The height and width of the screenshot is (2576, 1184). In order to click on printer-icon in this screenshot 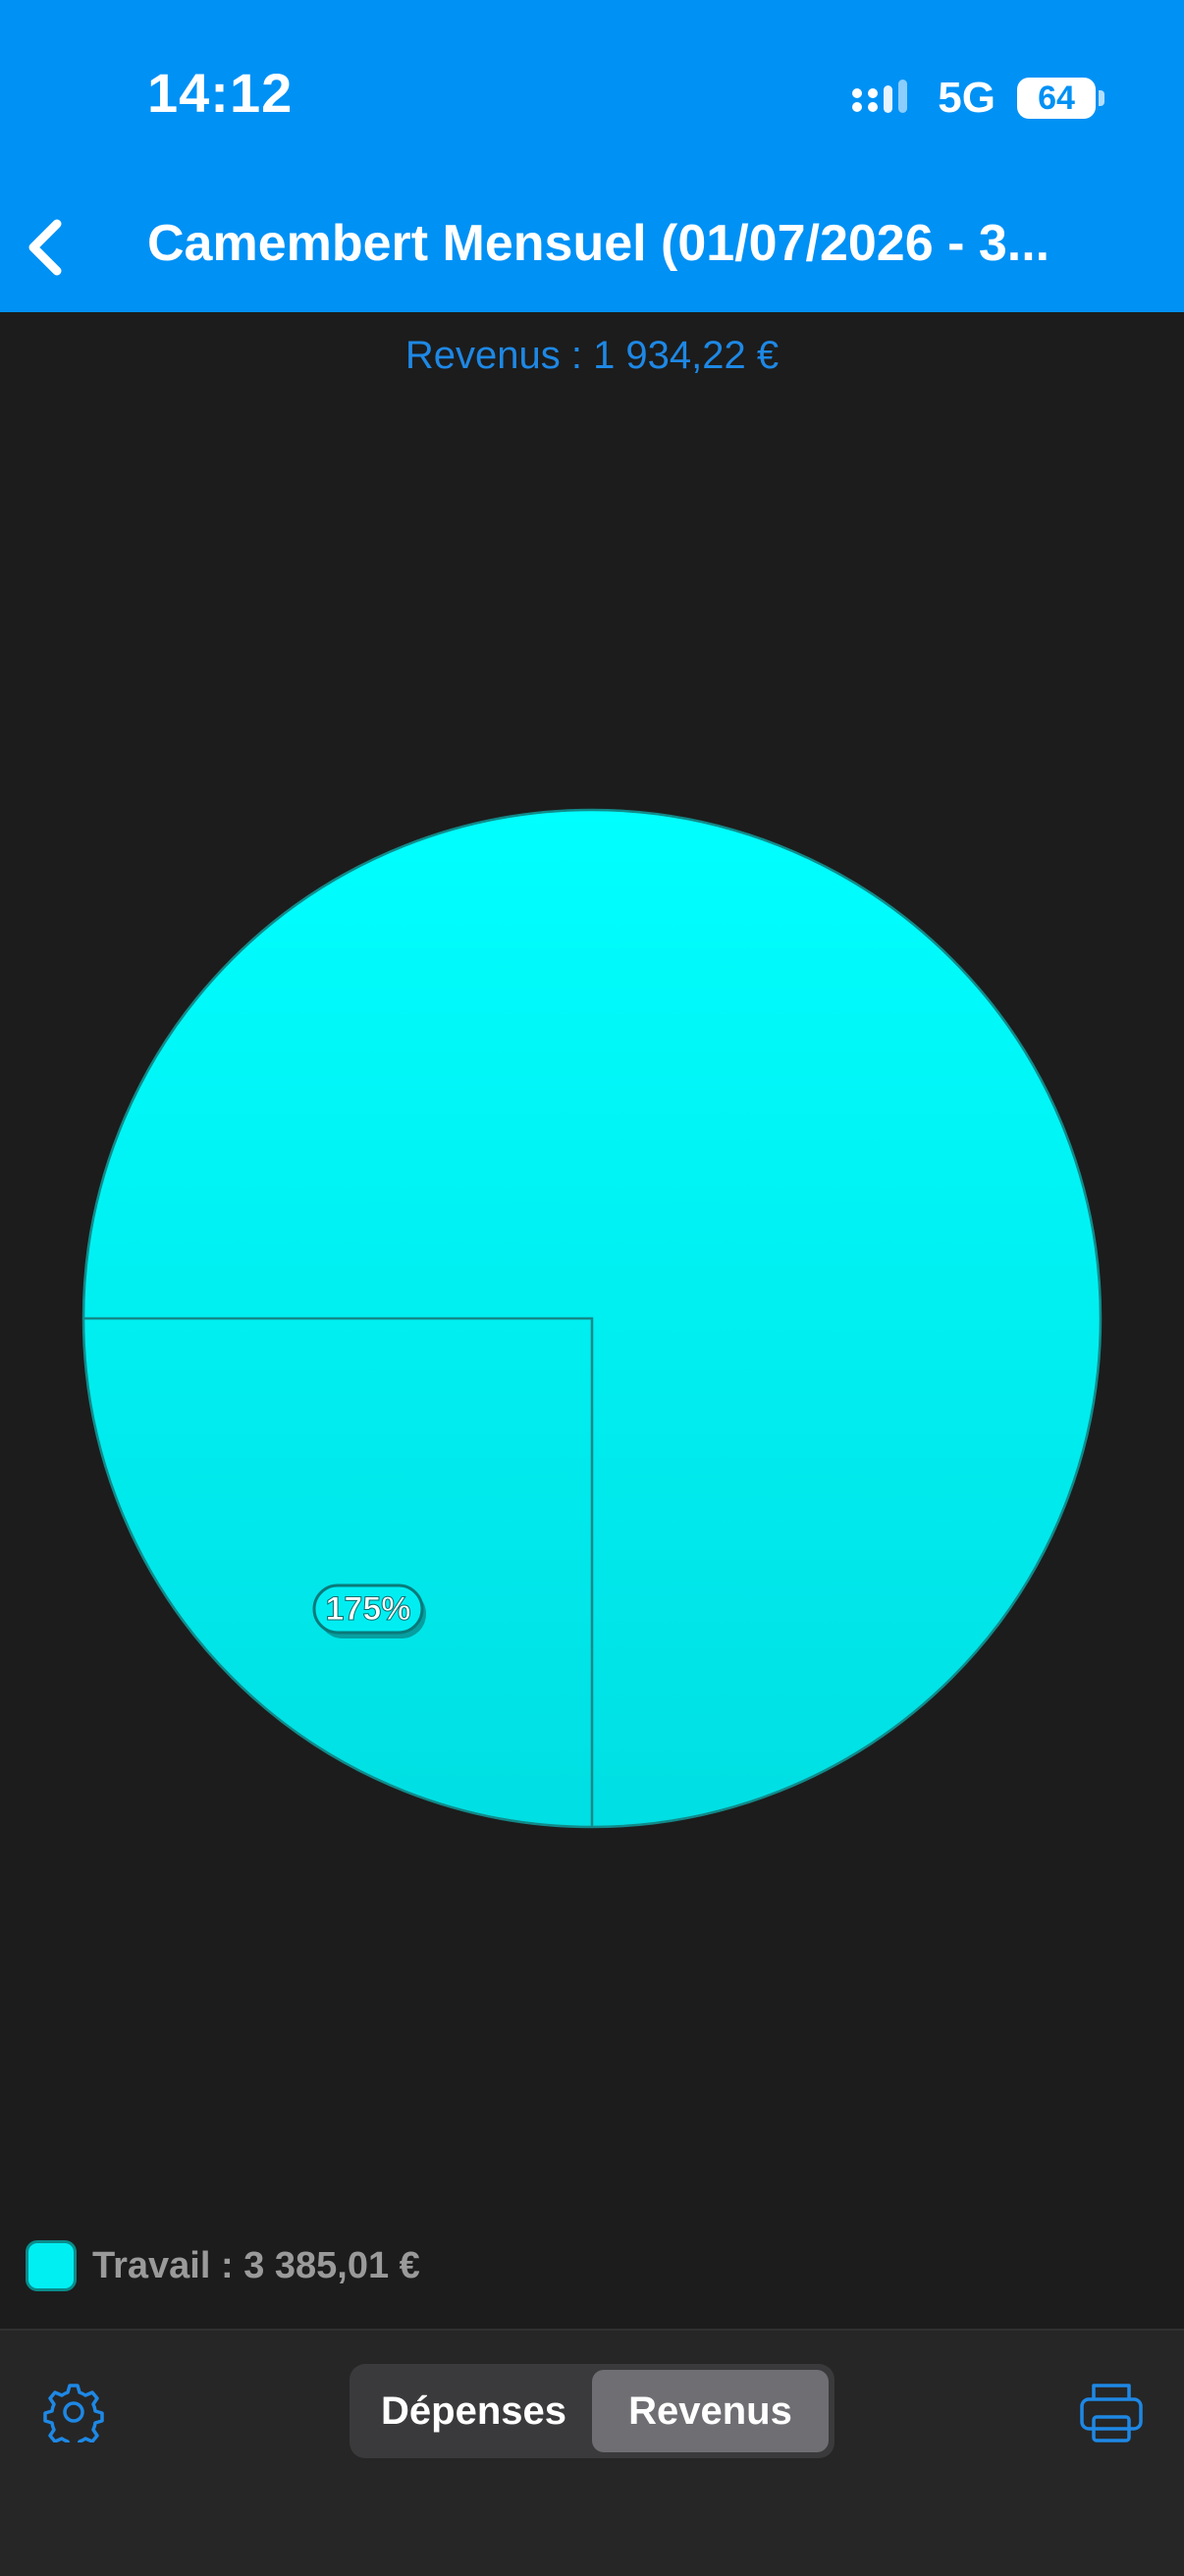, I will do `click(1111, 2412)`.